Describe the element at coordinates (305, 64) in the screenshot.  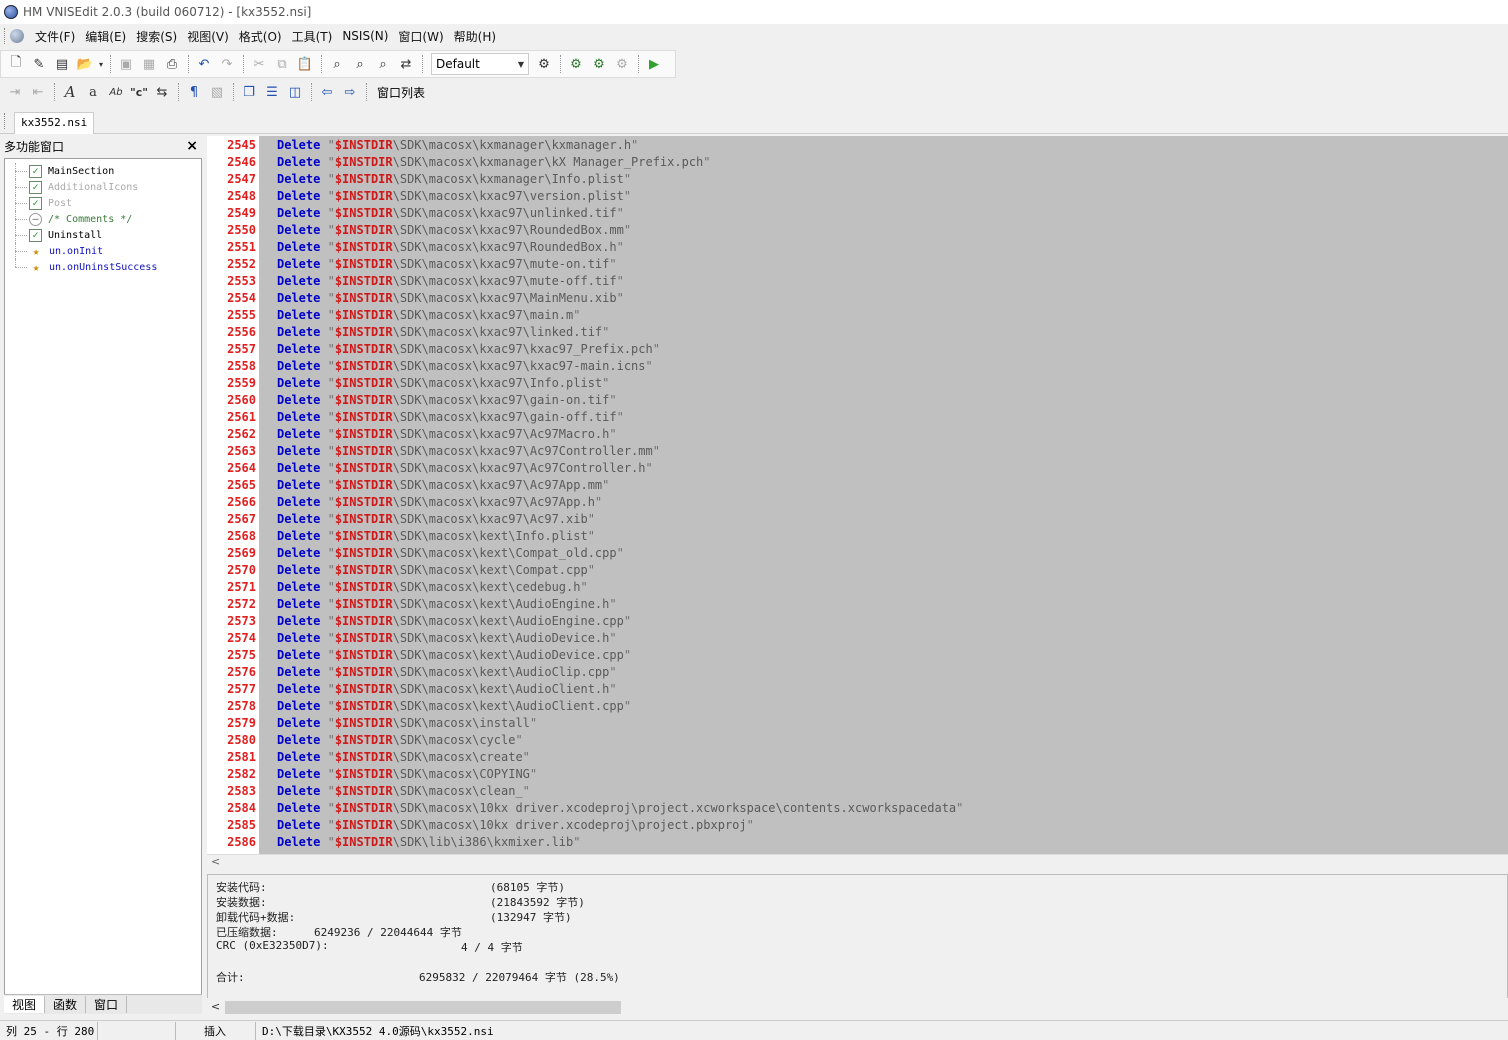
I see `paste-icon: 📋` at that location.